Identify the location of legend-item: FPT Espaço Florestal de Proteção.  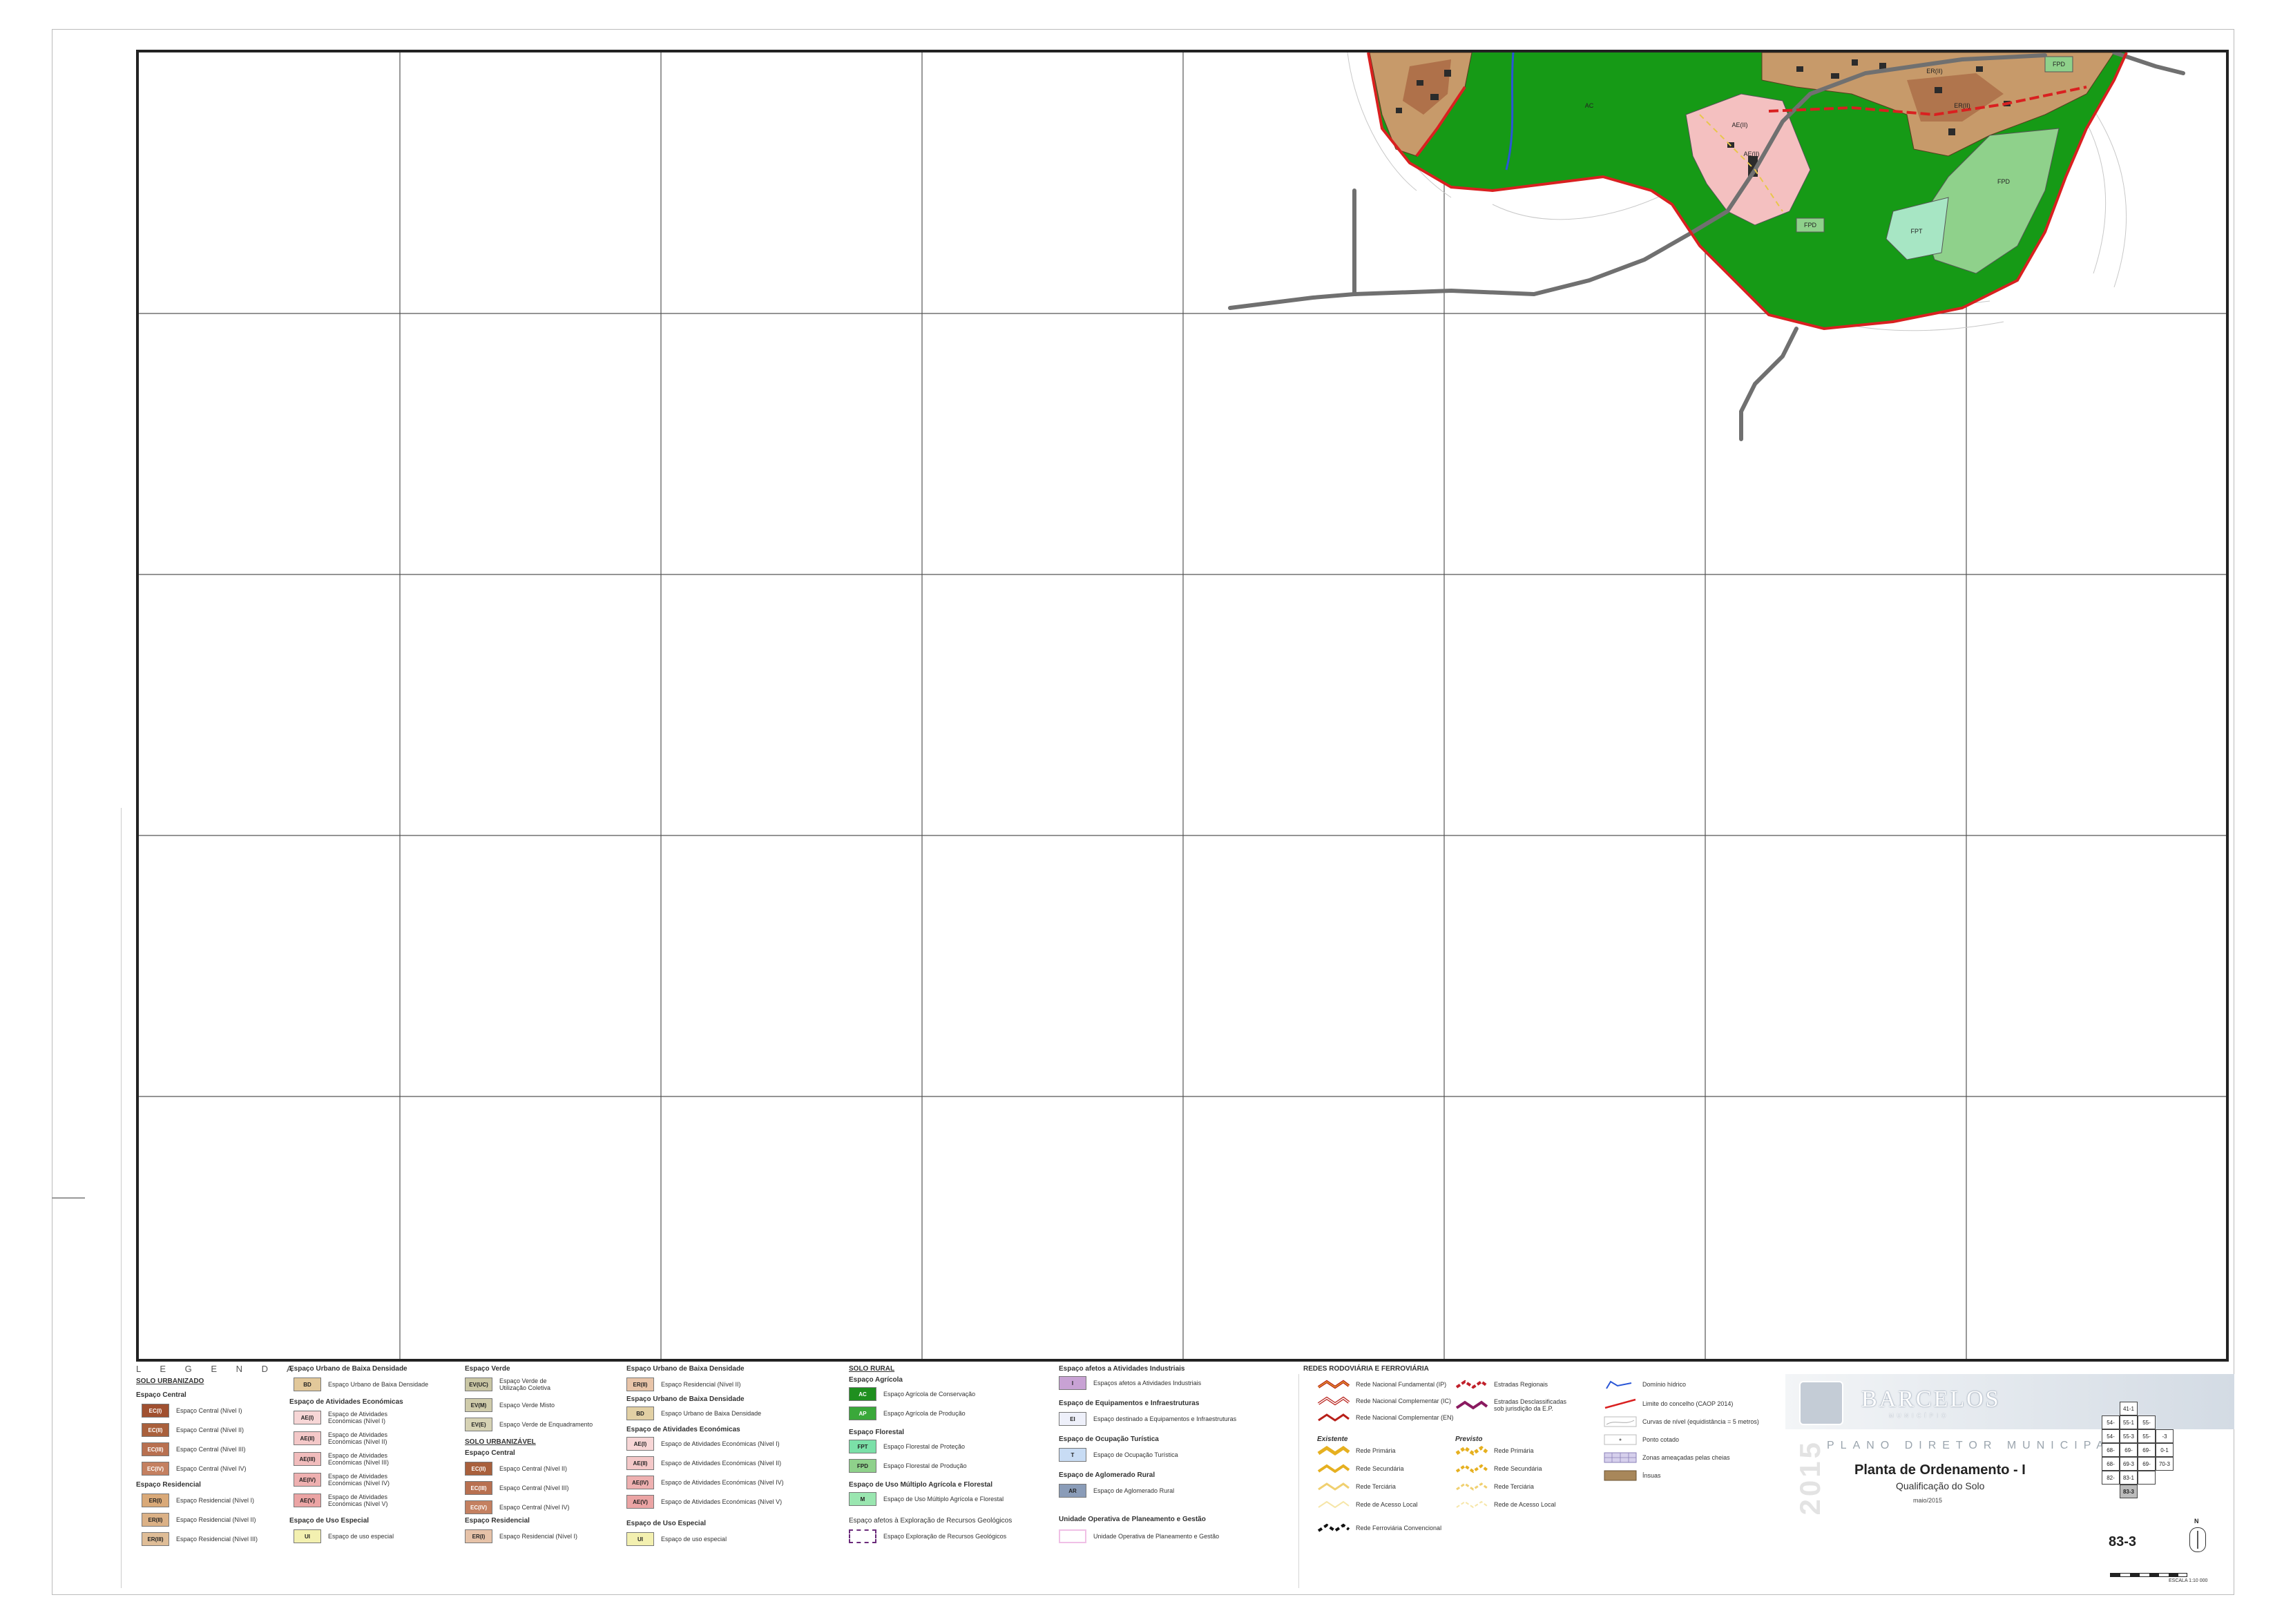
(907, 1446).